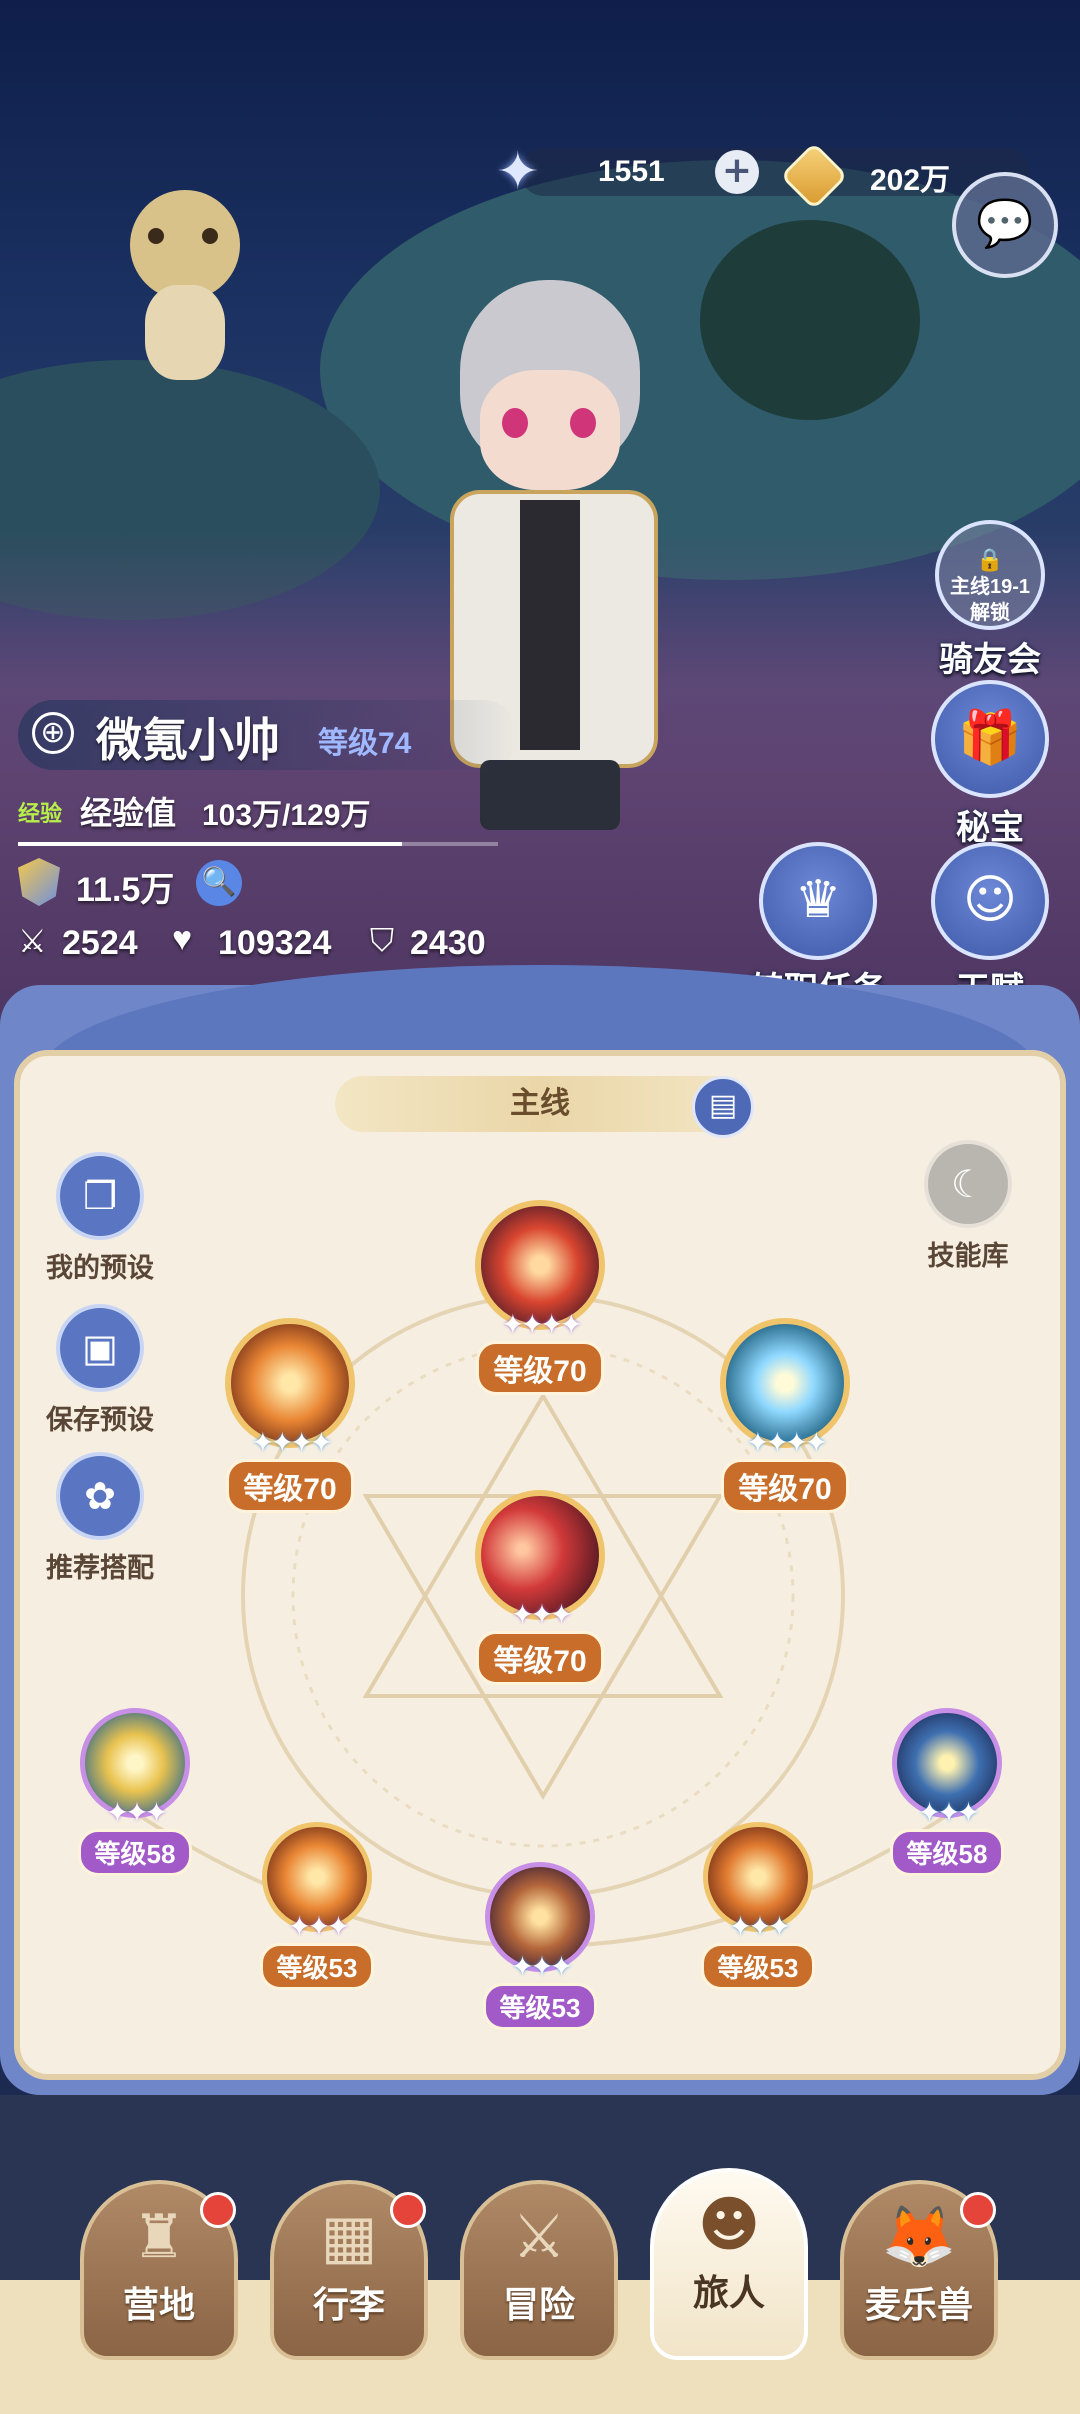 Image resolution: width=1080 pixels, height=2414 pixels. I want to click on tab-main-line: 主线, so click(540, 1104).